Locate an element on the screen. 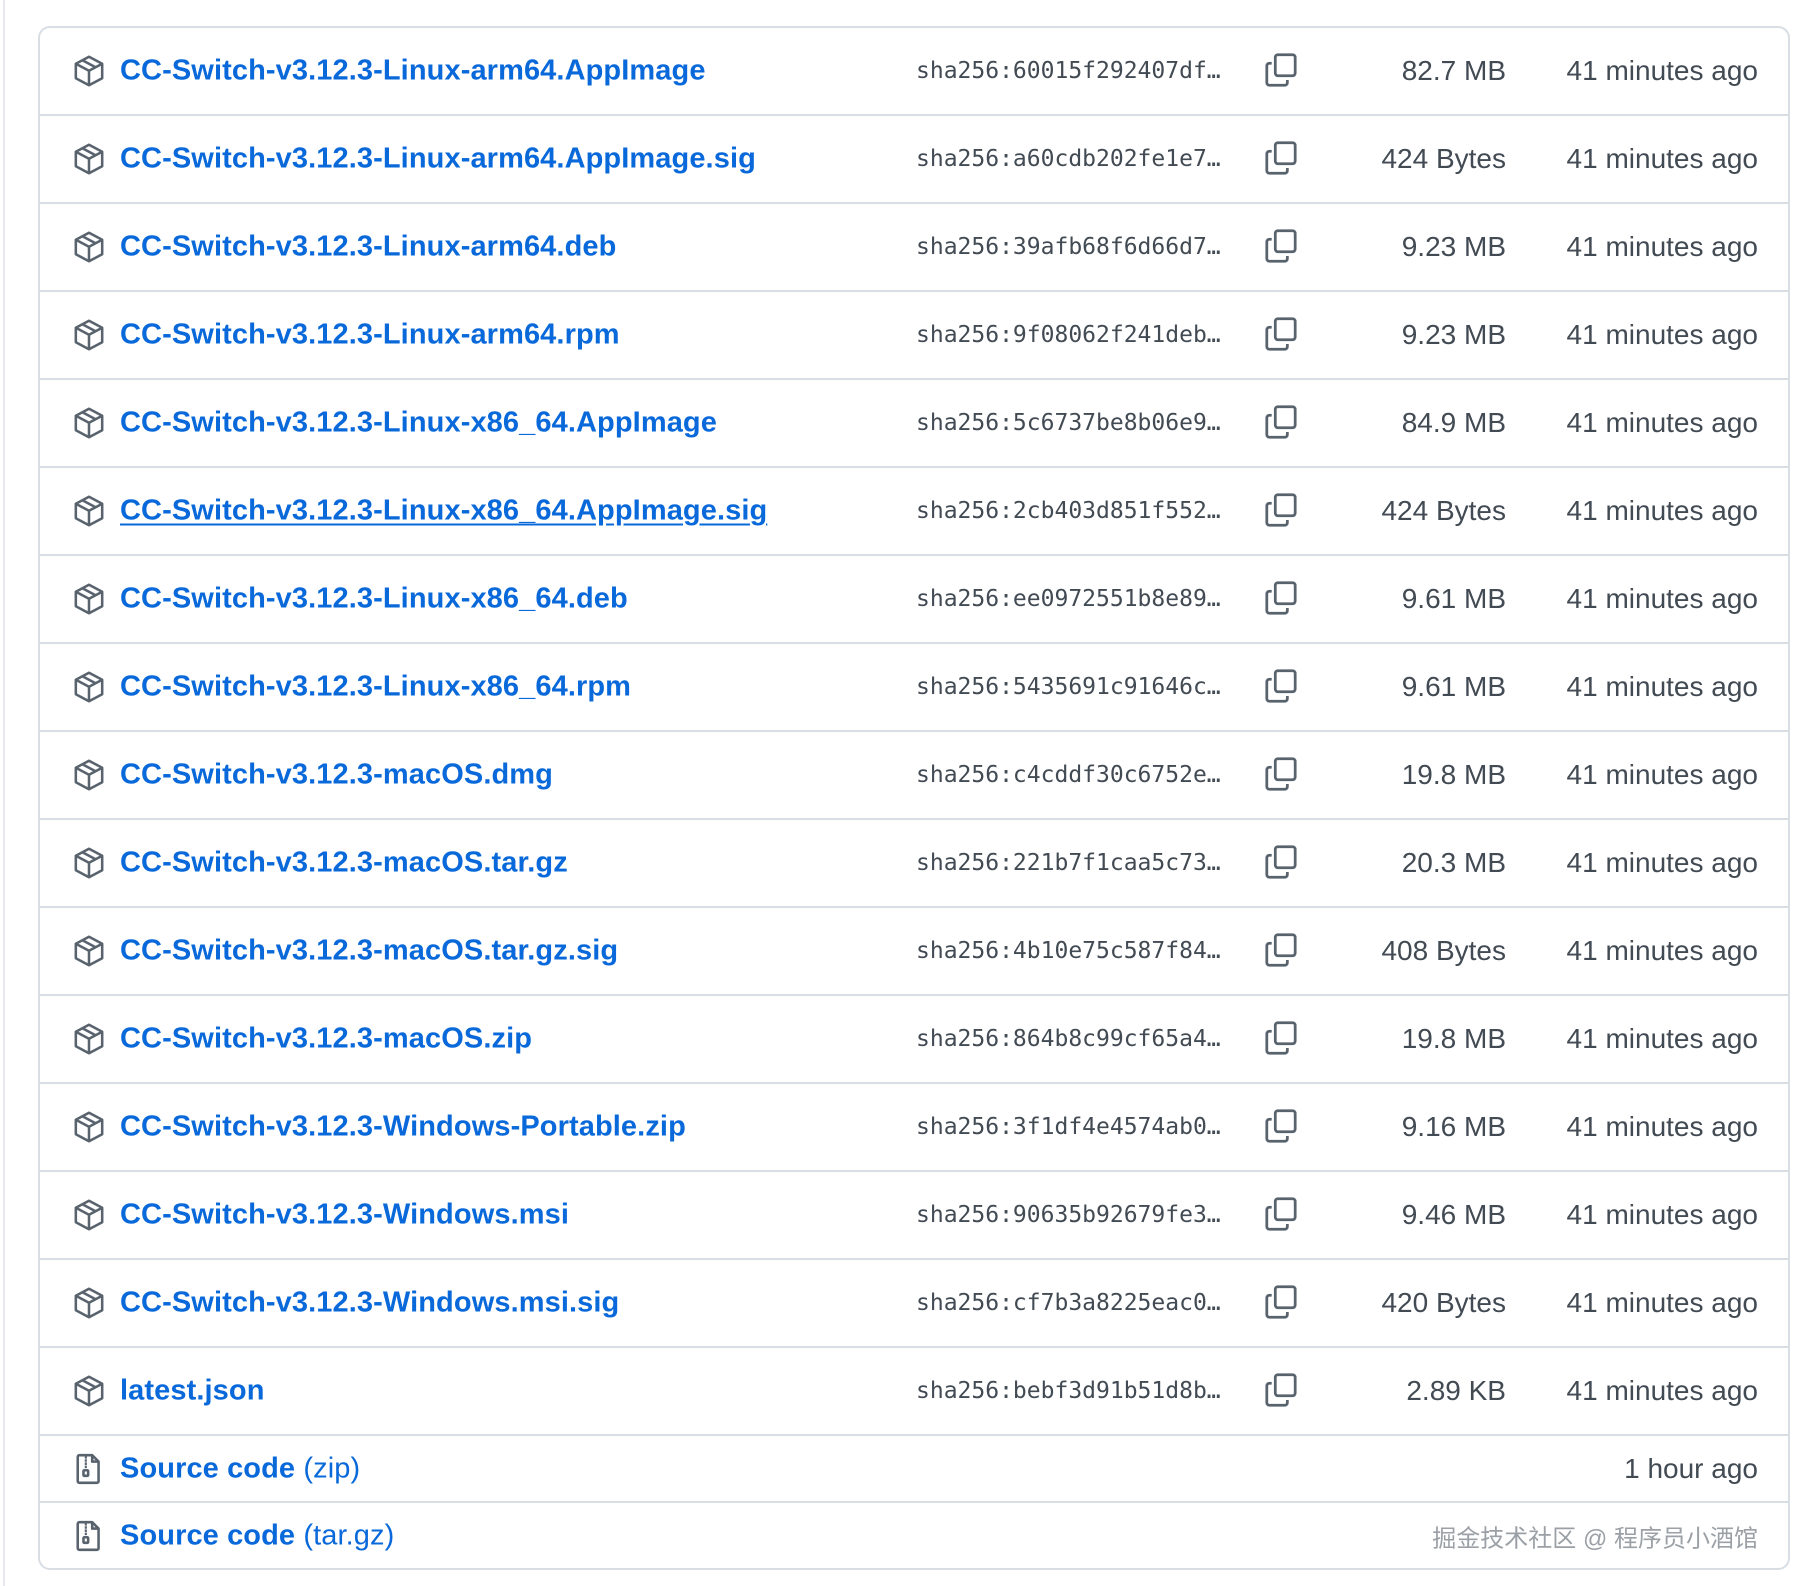  asset-name-link: CC-Switch-v3.12.3-Linux-arm64.AppImage is located at coordinates (413, 71).